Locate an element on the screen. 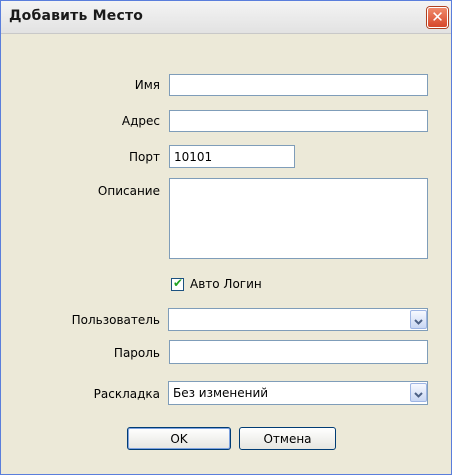 The width and height of the screenshot is (452, 475). layout-combobox: Без изменений is located at coordinates (298, 393).